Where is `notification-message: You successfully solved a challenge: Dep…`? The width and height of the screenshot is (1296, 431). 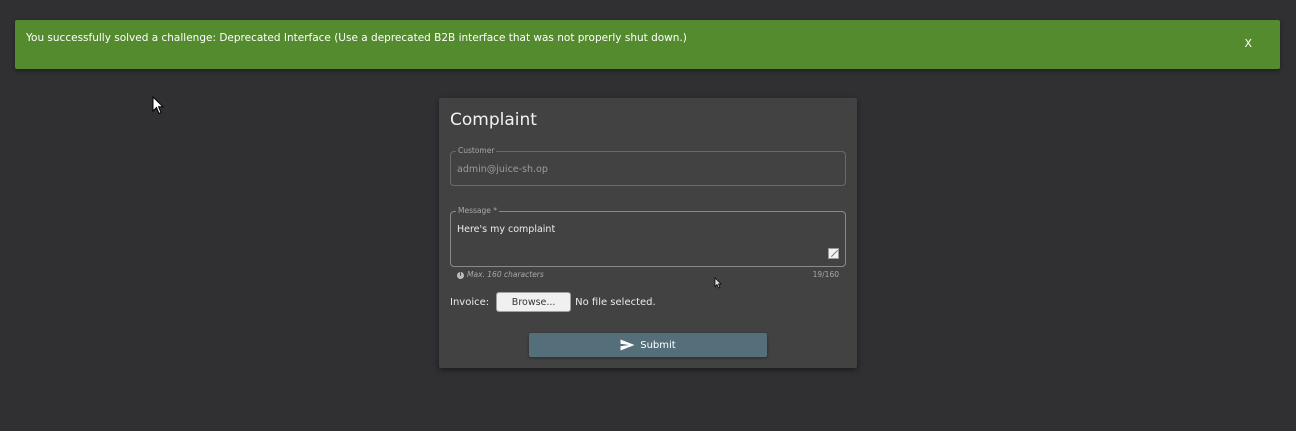 notification-message: You successfully solved a challenge: Dep… is located at coordinates (356, 38).